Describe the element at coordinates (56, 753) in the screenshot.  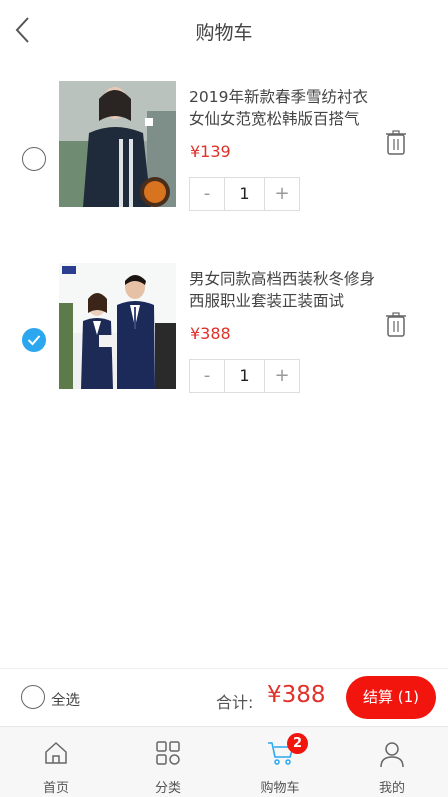
I see `home-icon` at that location.